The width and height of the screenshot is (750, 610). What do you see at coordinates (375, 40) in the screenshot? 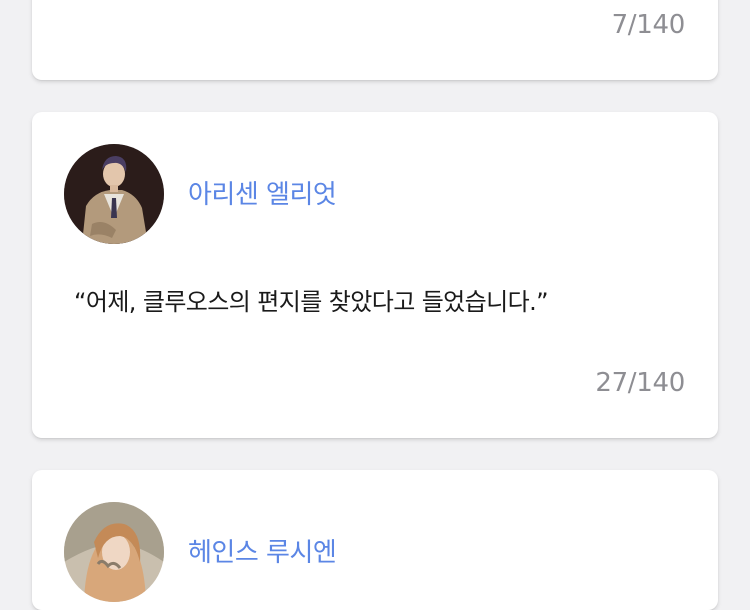
I see `comment-card: 7/140` at bounding box center [375, 40].